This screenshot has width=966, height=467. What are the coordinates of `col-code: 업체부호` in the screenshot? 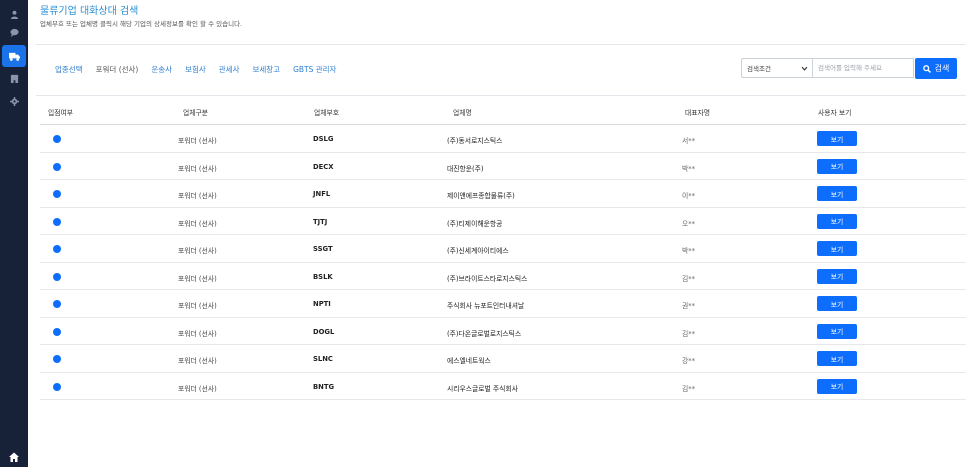 It's located at (327, 113).